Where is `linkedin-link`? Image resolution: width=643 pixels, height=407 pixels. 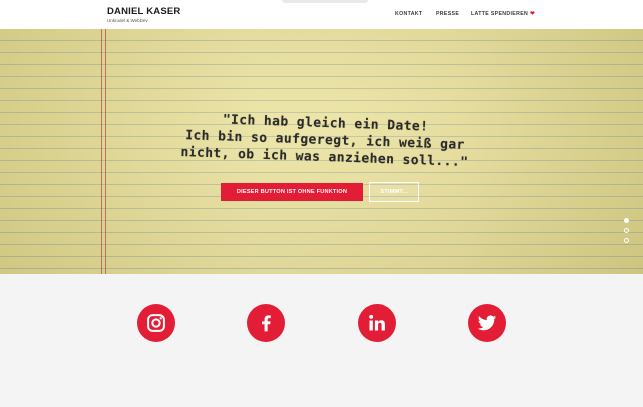
linkedin-link is located at coordinates (377, 323).